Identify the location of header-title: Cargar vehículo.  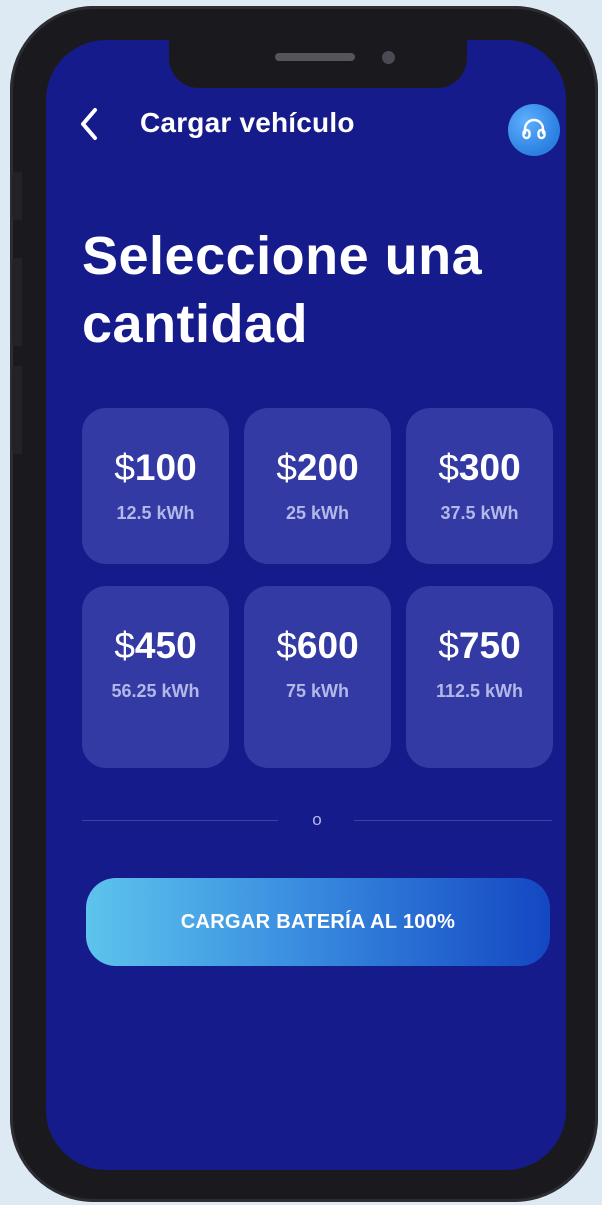
(247, 122).